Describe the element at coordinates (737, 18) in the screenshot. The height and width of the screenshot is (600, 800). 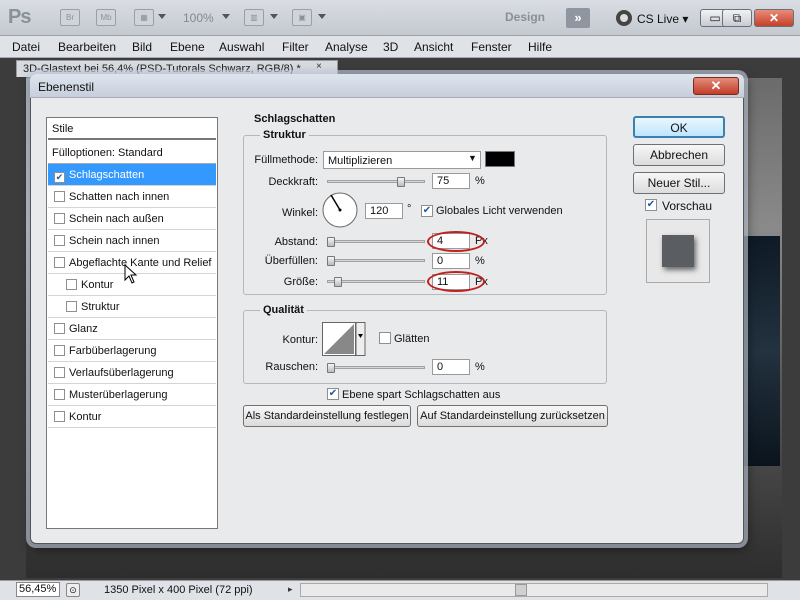
I see `restore-button: ⧉` at that location.